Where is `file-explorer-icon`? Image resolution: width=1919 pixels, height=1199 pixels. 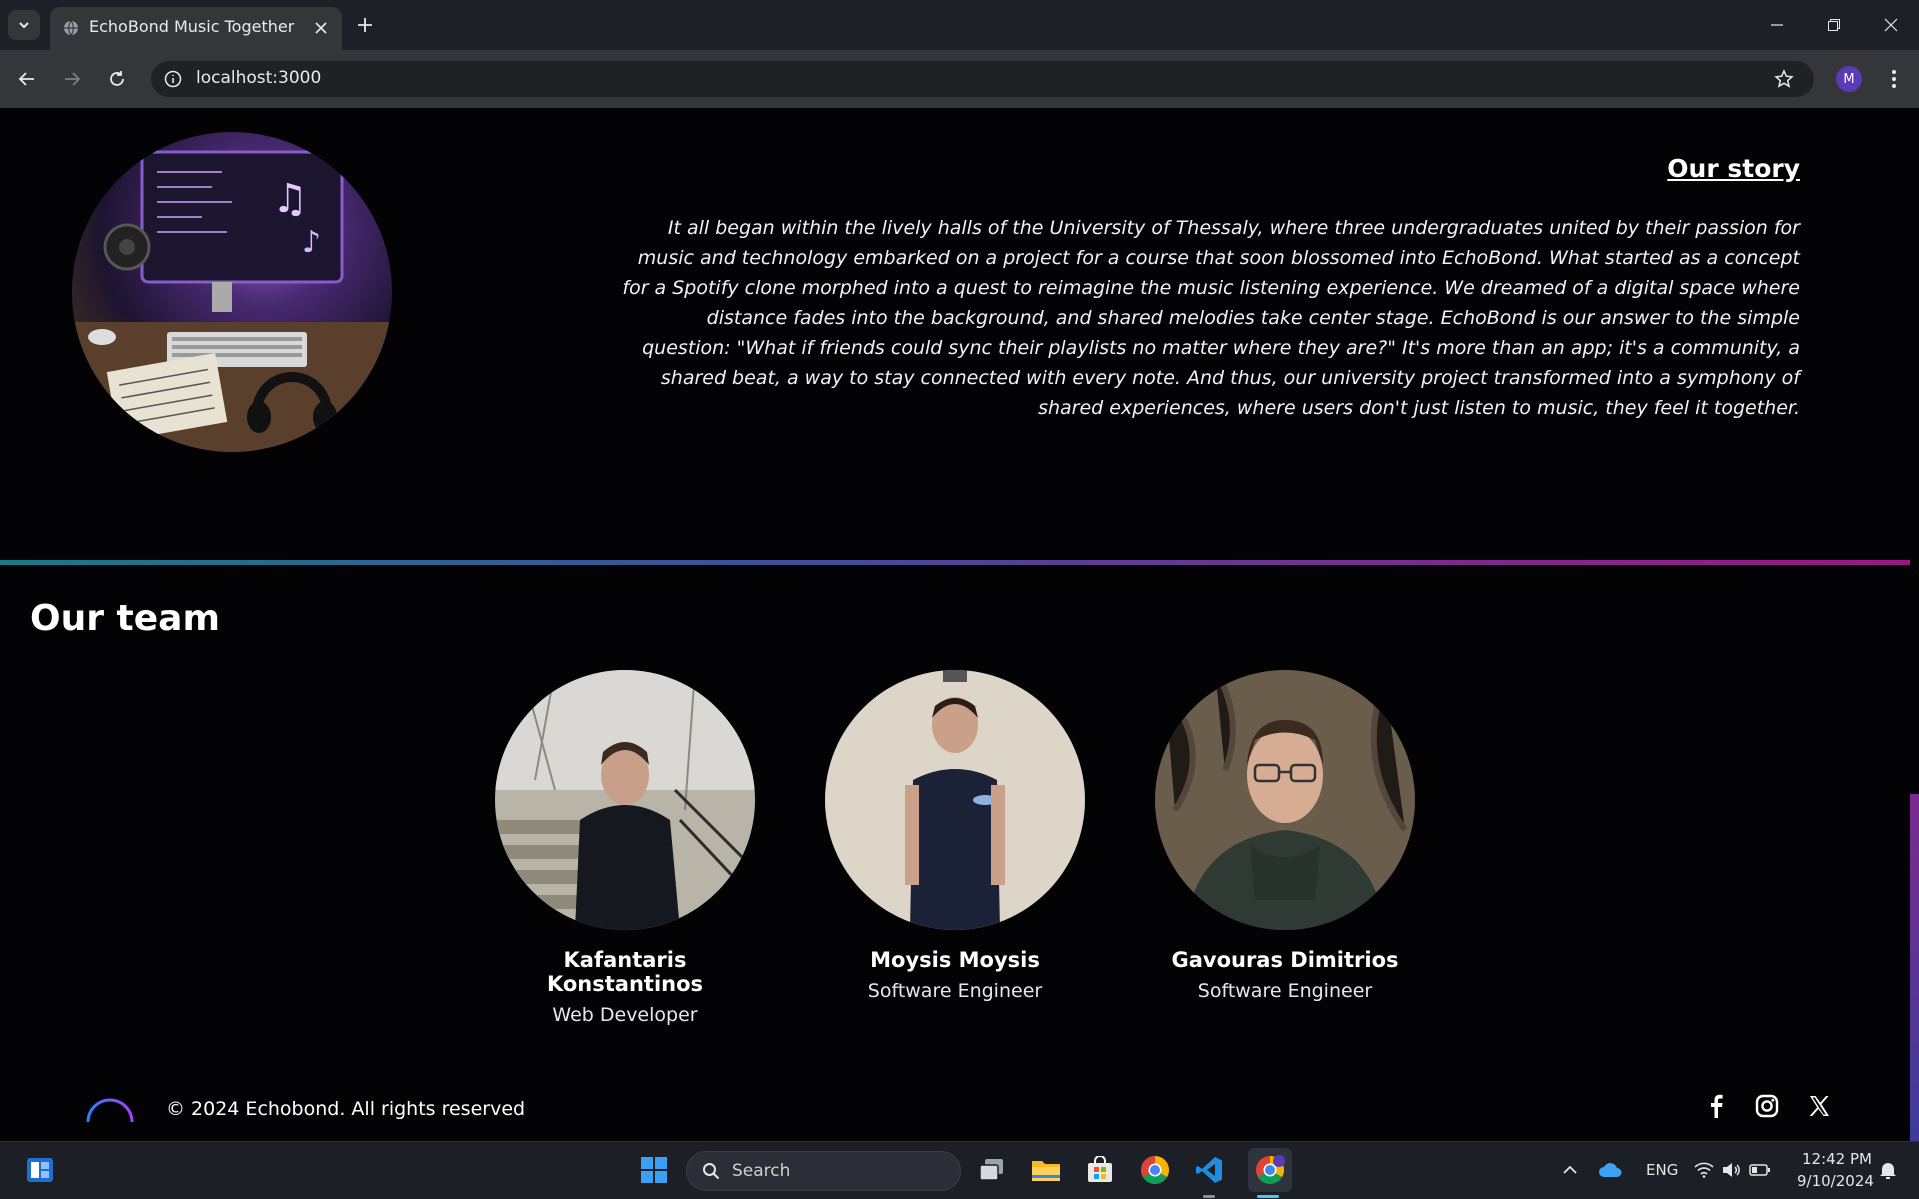
file-explorer-icon is located at coordinates (1046, 1170).